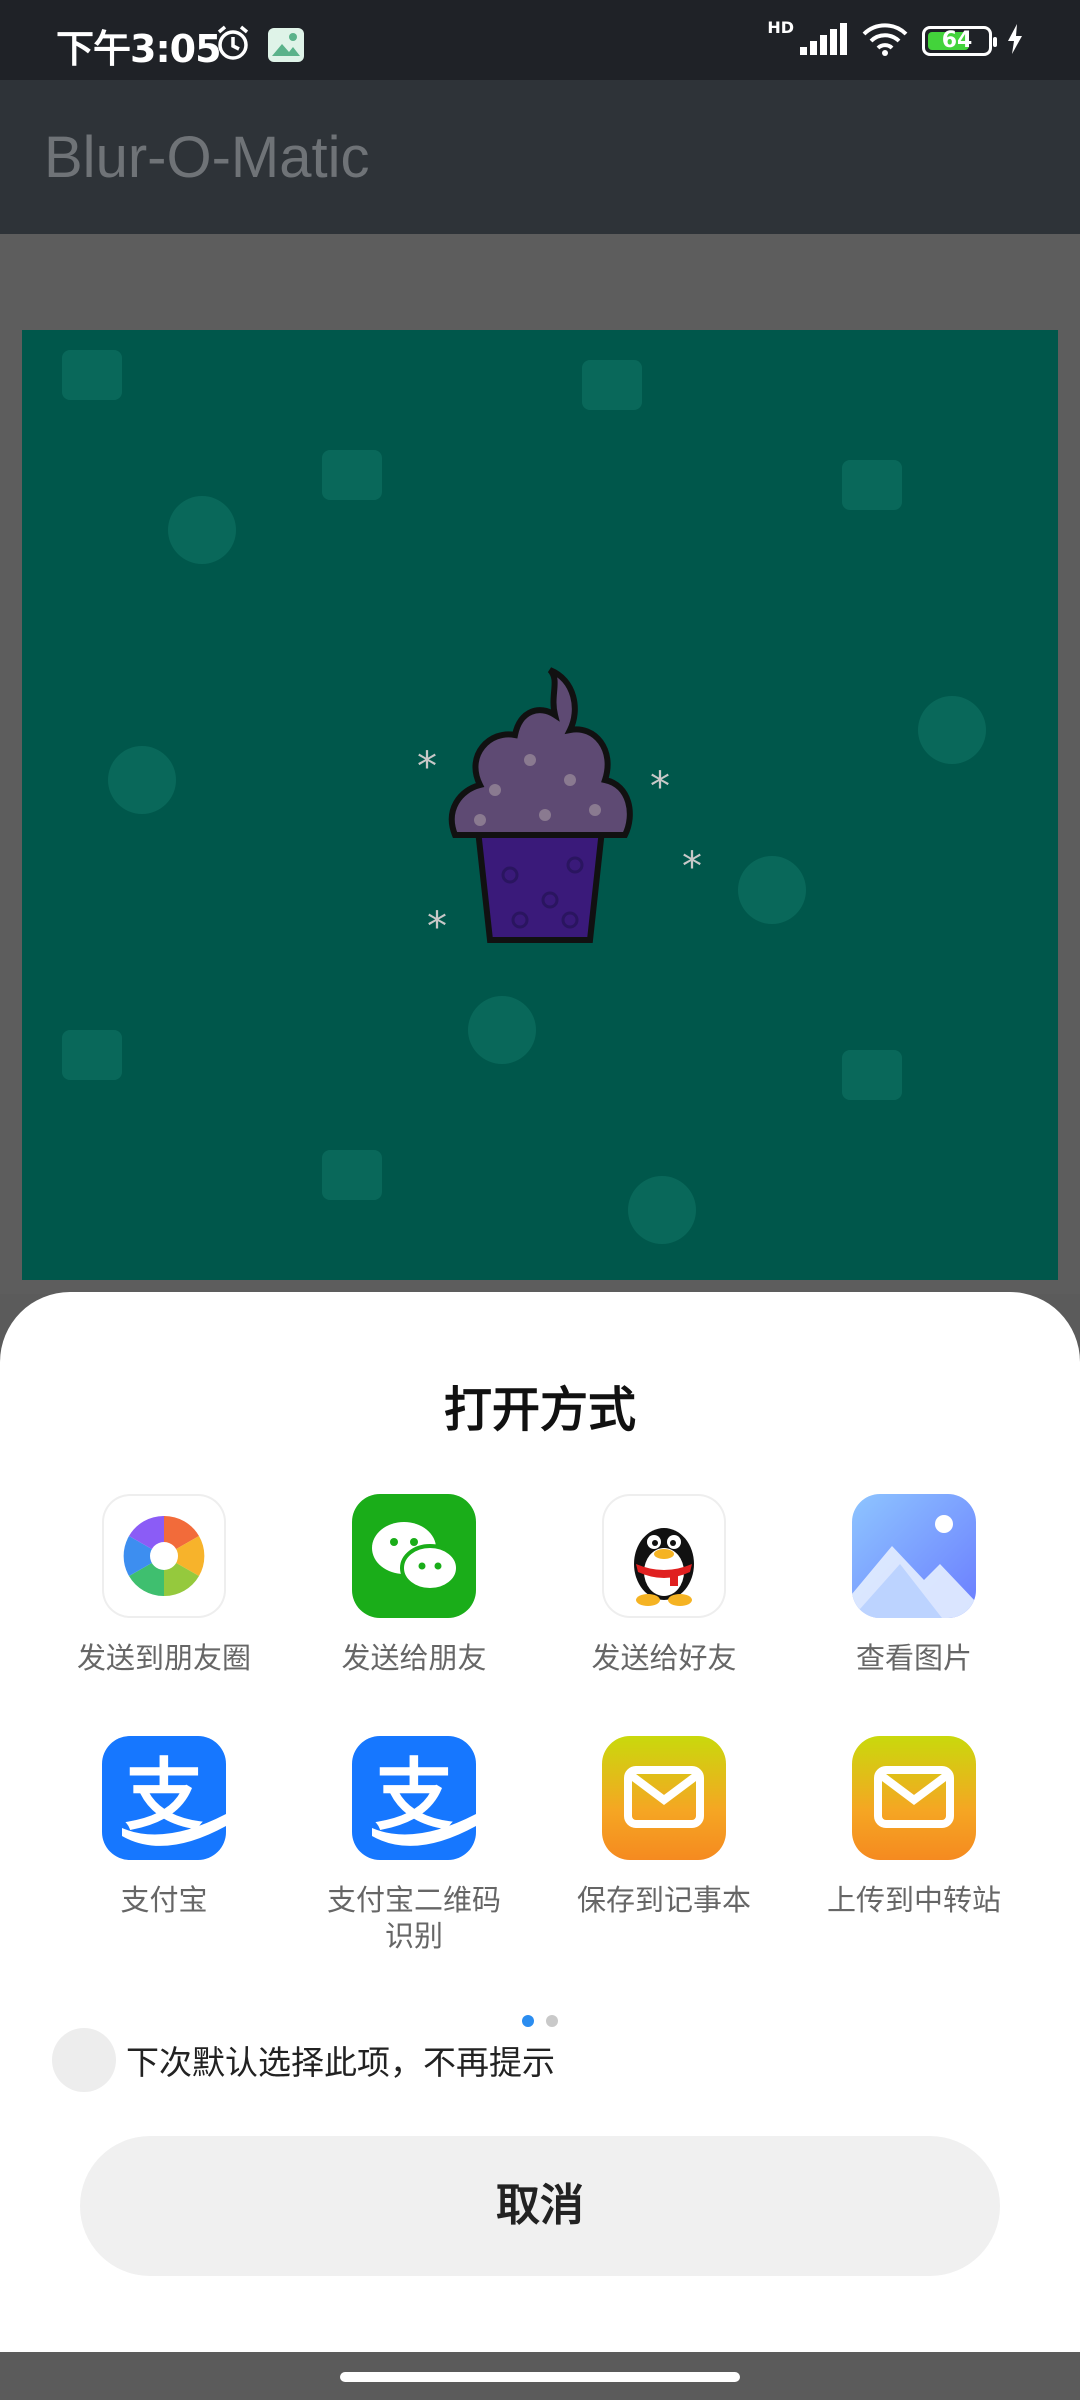  I want to click on app-label: 支付宝, so click(164, 1900).